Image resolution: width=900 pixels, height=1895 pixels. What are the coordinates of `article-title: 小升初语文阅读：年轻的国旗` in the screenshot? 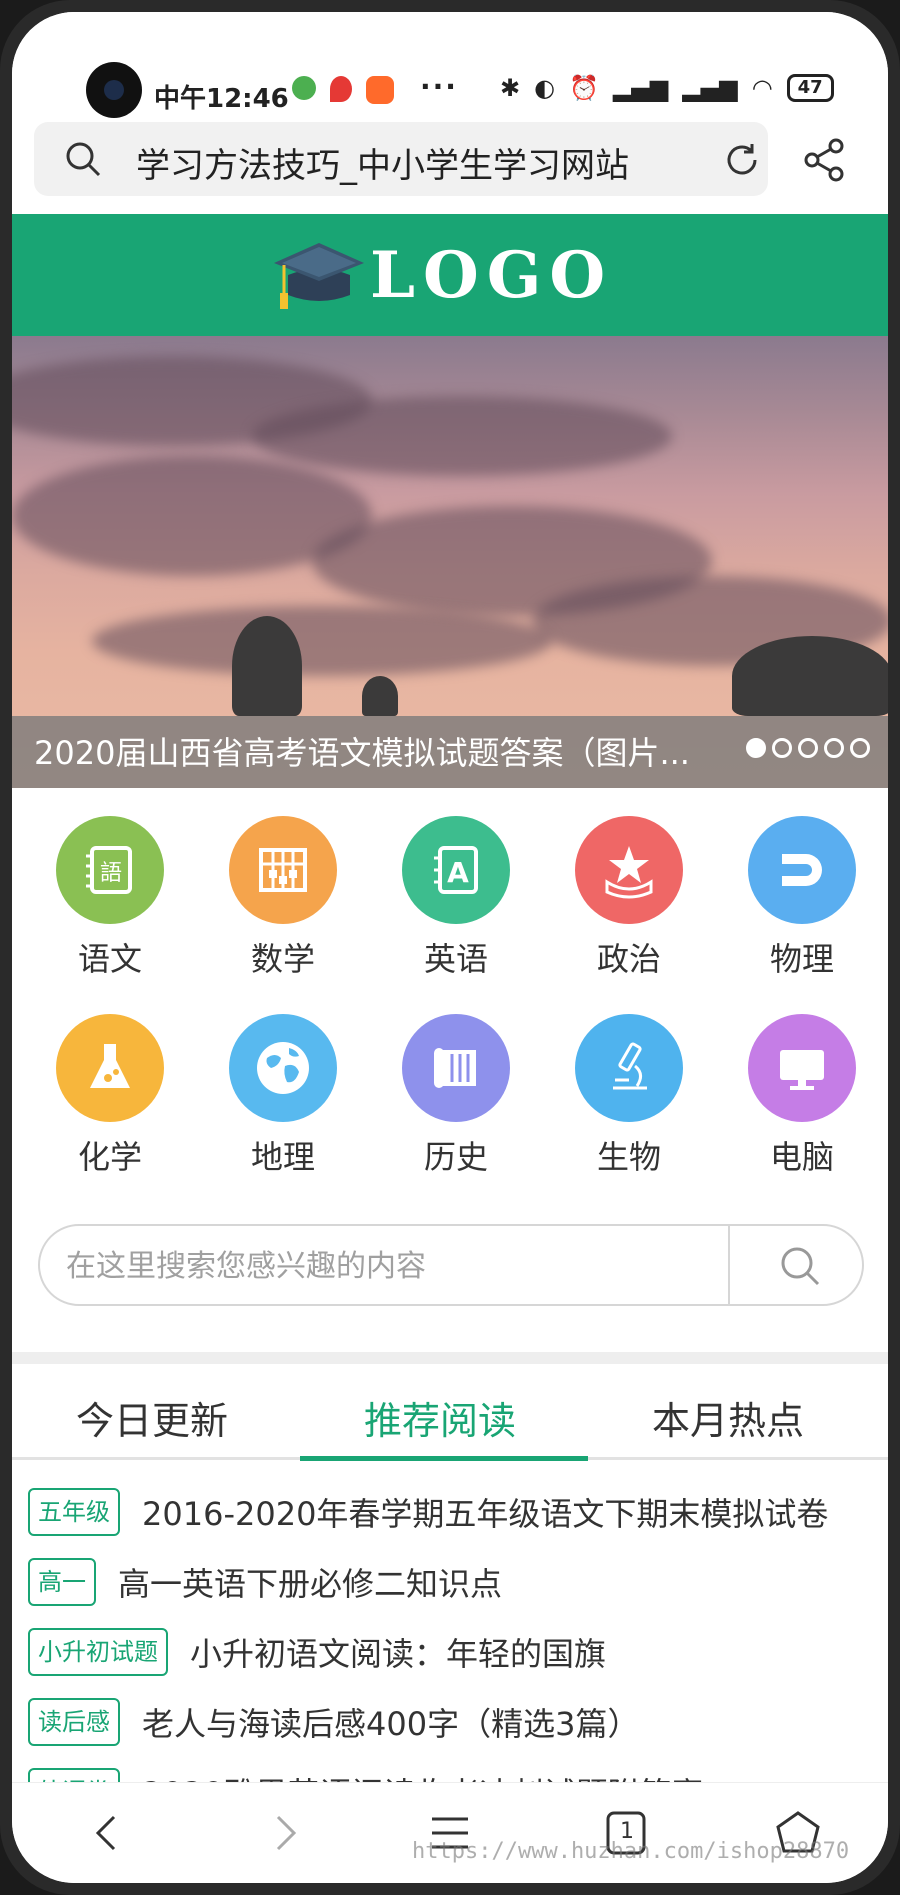 It's located at (398, 1652).